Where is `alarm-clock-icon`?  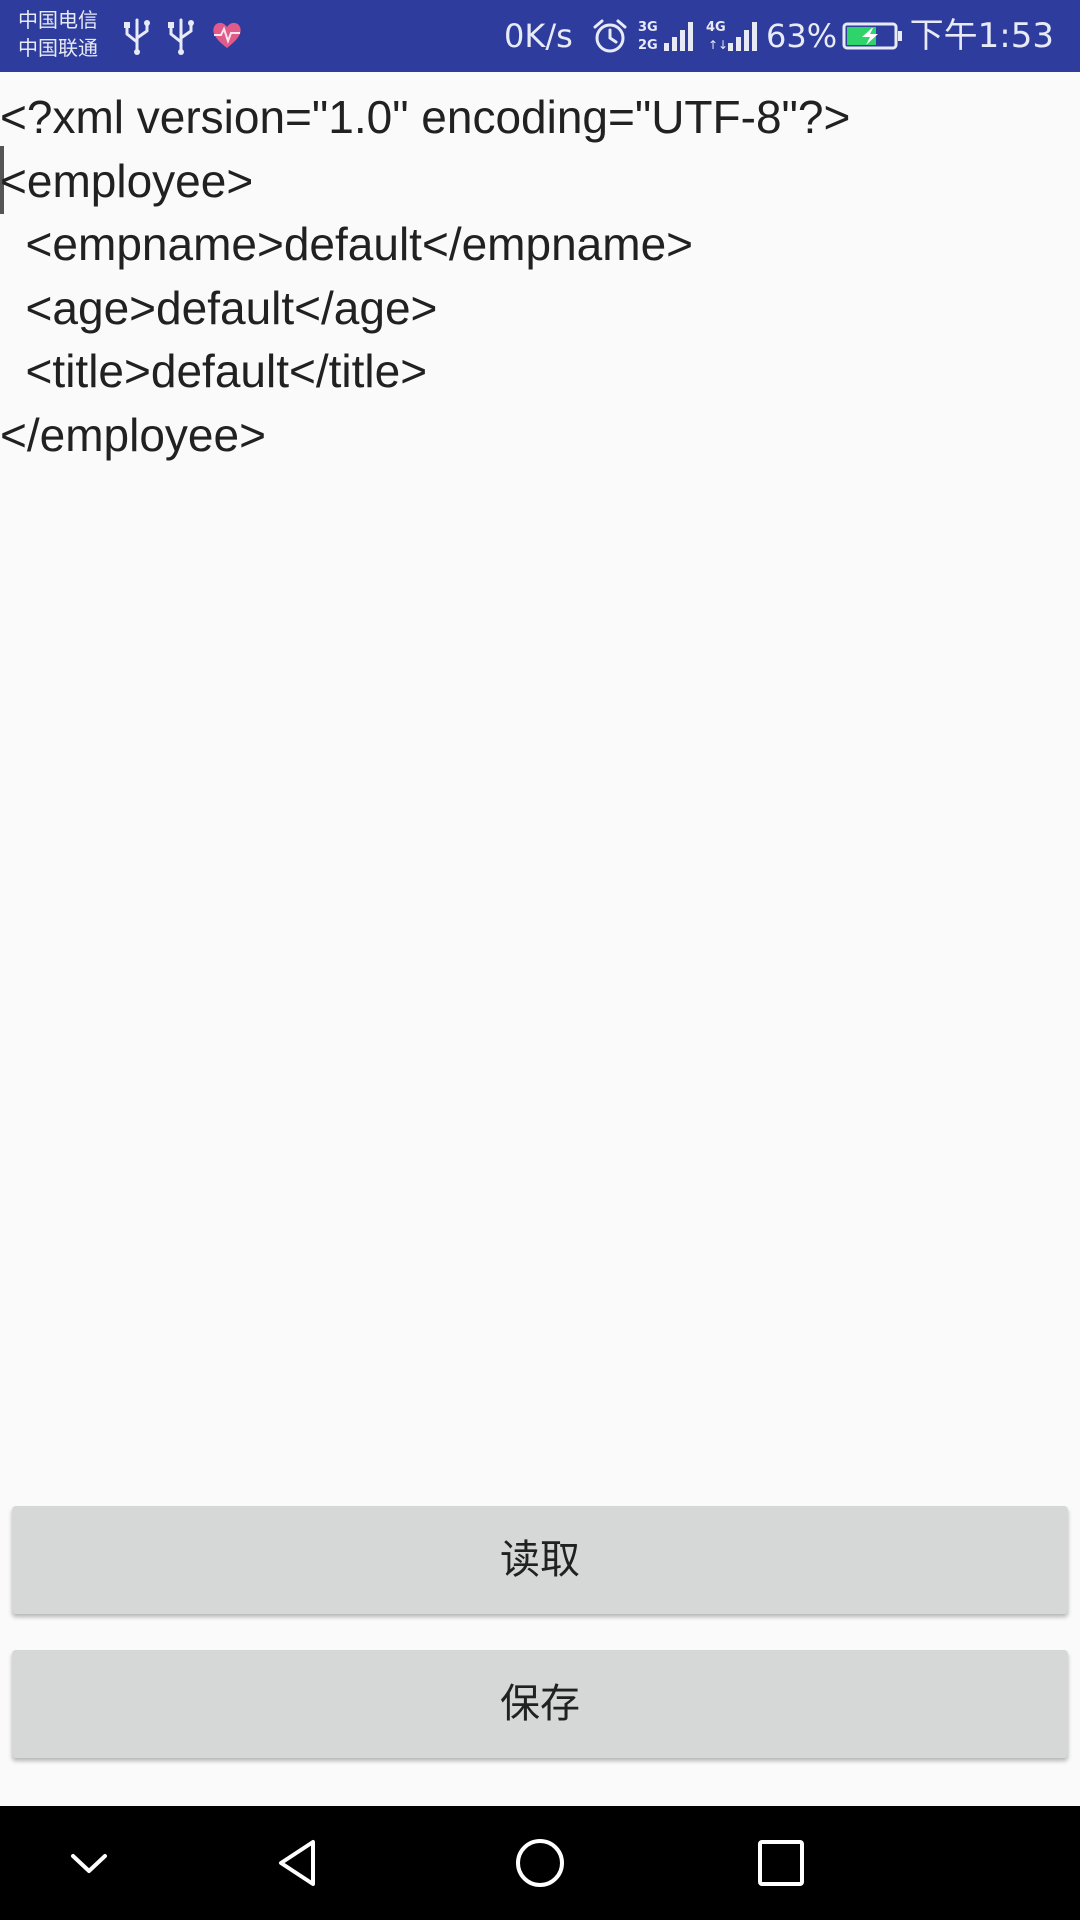 alarm-clock-icon is located at coordinates (610, 36).